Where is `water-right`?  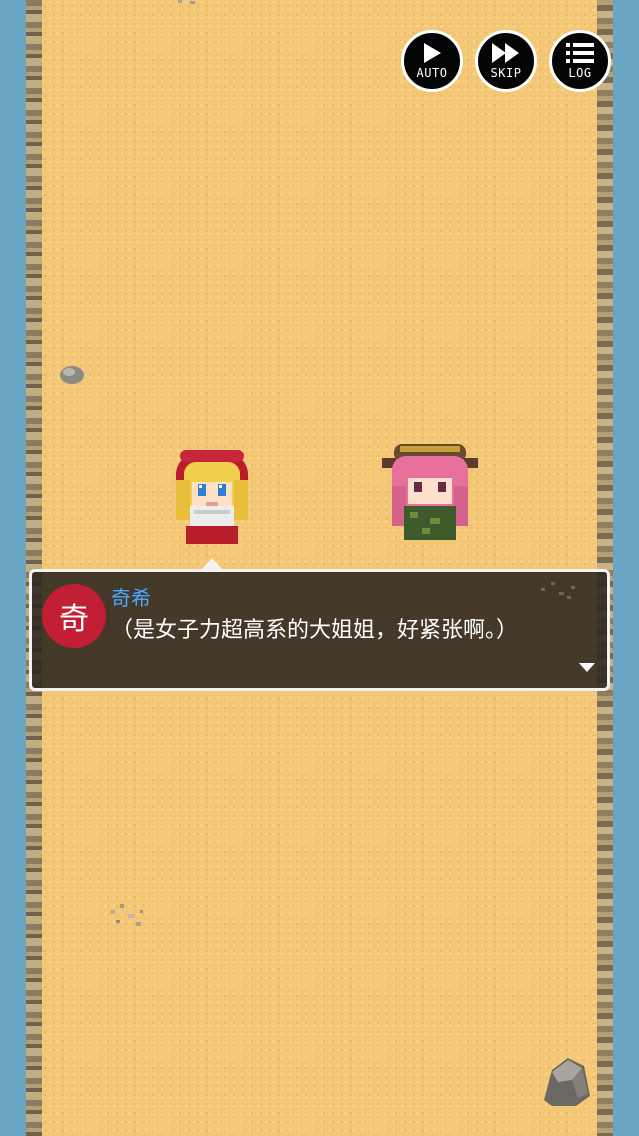 water-right is located at coordinates (625, 568).